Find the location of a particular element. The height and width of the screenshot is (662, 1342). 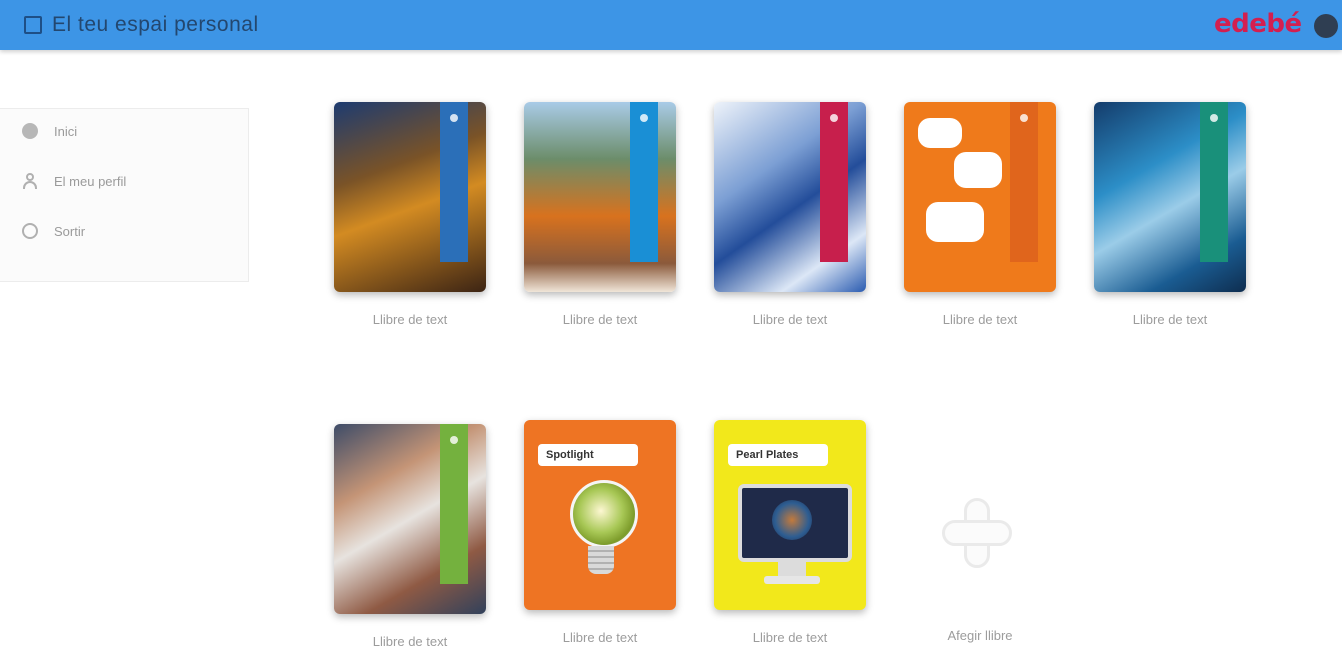

add-book-label: Afegir llibre is located at coordinates (980, 635).